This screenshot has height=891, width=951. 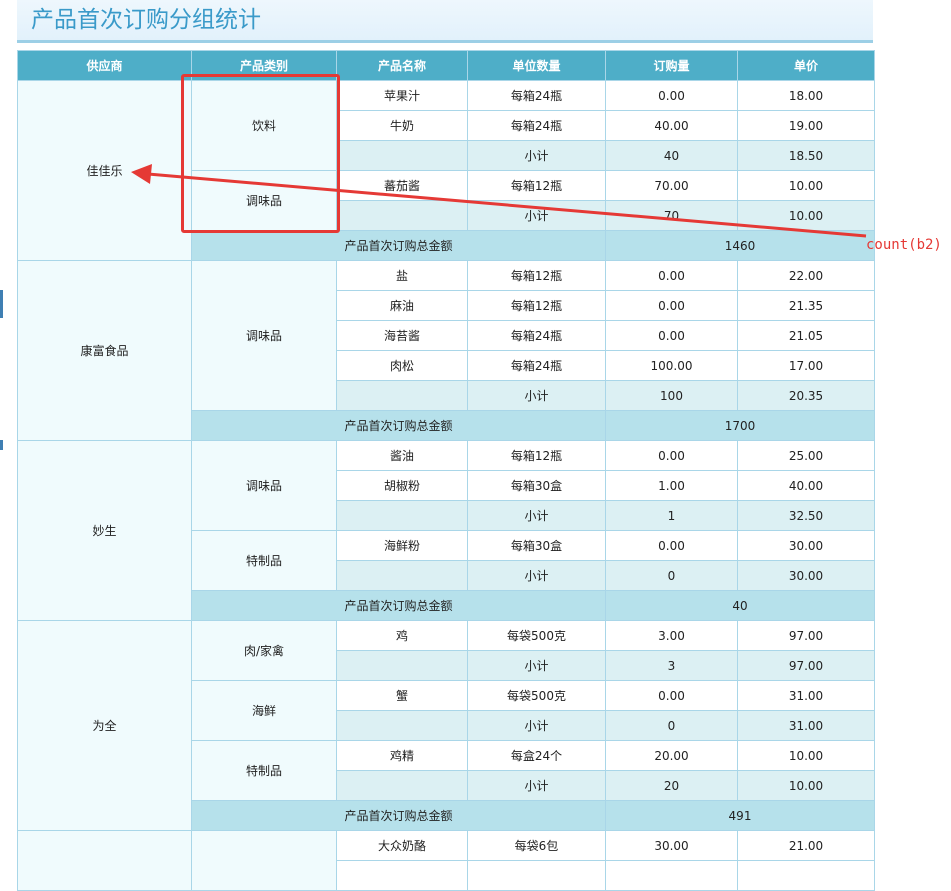 I want to click on header-supplier: 供应商, so click(x=104, y=65).